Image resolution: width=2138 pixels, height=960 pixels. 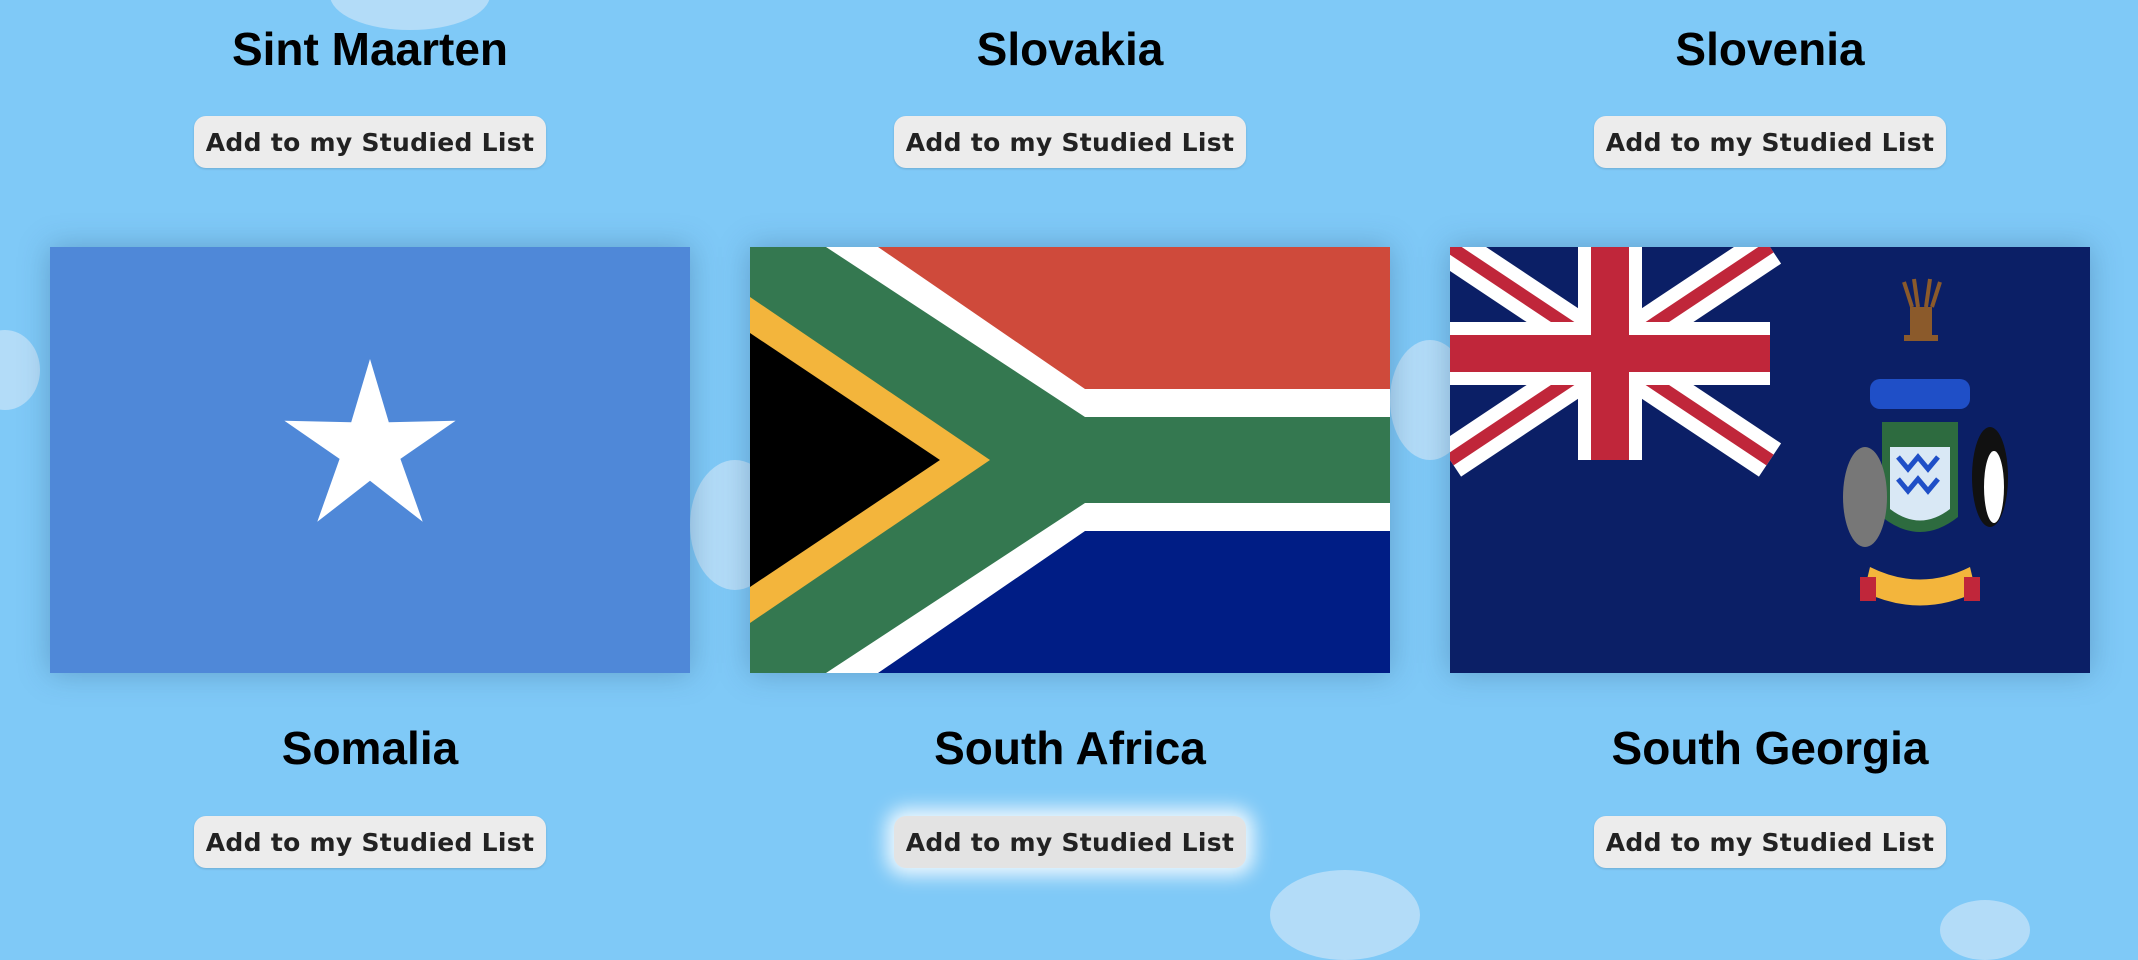 I want to click on country-name: South Africa, so click(x=1070, y=748).